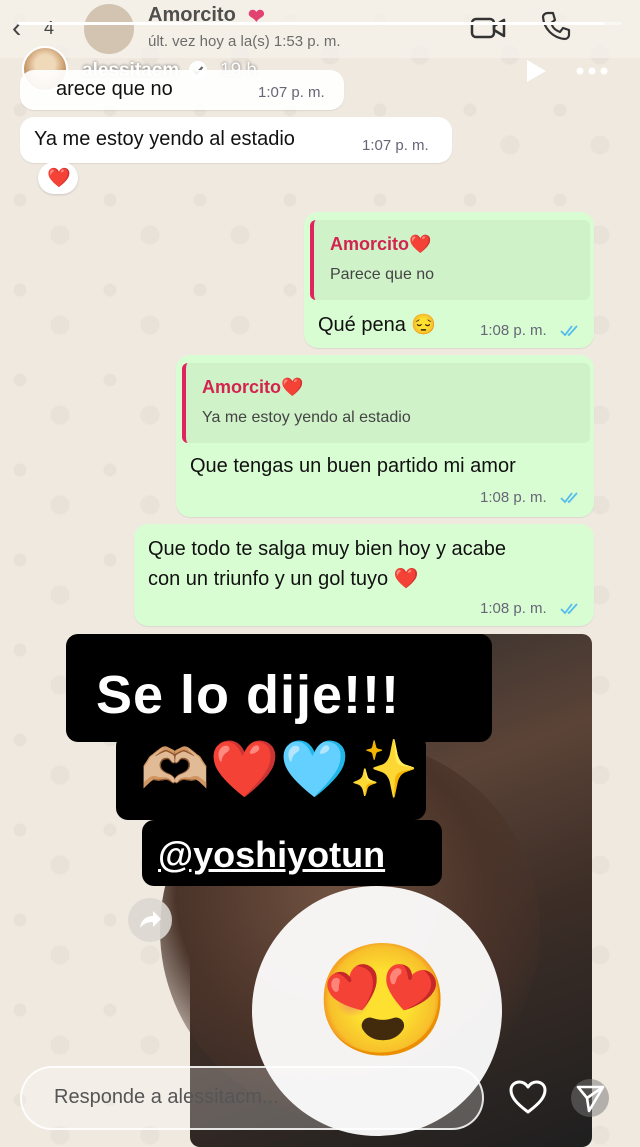  I want to click on quoted-message: Amorcito❤️ Ya me estoy yendo al estadio, so click(386, 403).